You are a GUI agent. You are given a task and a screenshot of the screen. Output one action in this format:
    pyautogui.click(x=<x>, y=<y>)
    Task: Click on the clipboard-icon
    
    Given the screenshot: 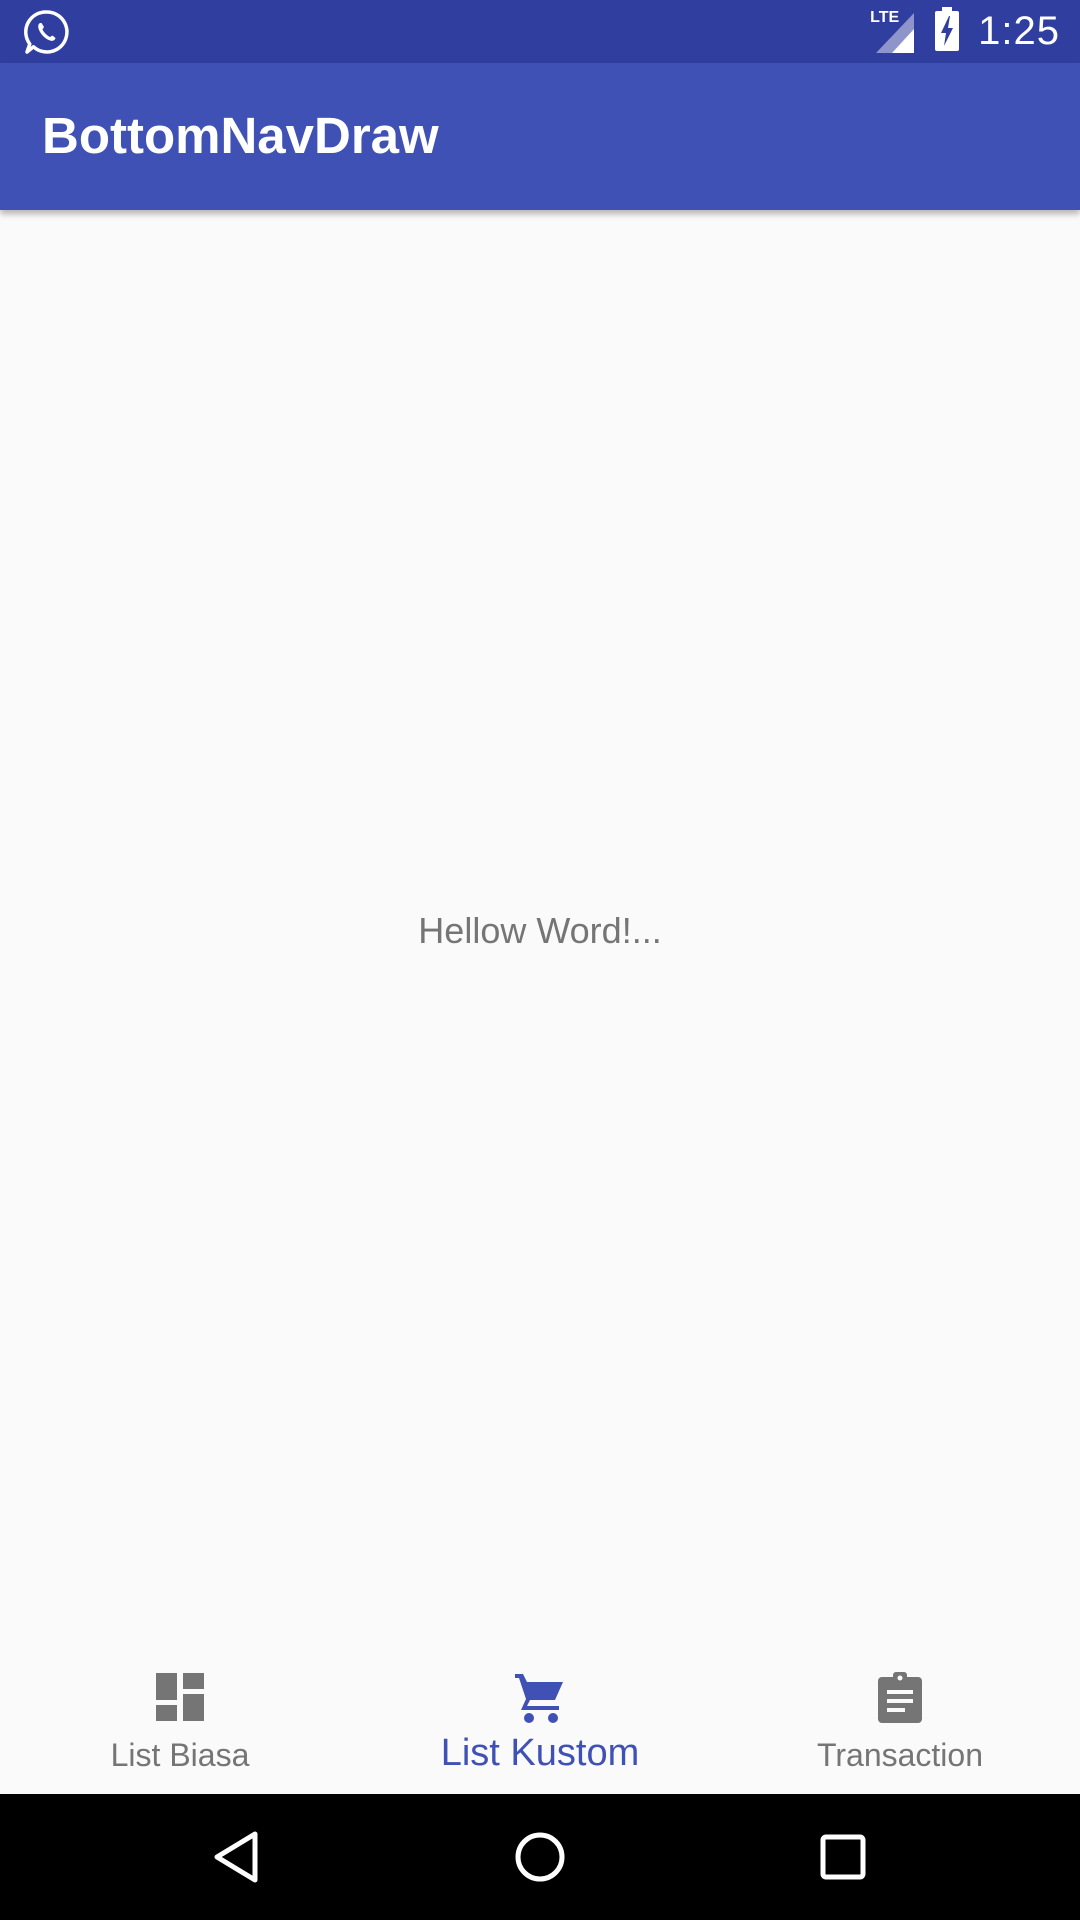 What is the action you would take?
    pyautogui.click(x=900, y=1697)
    